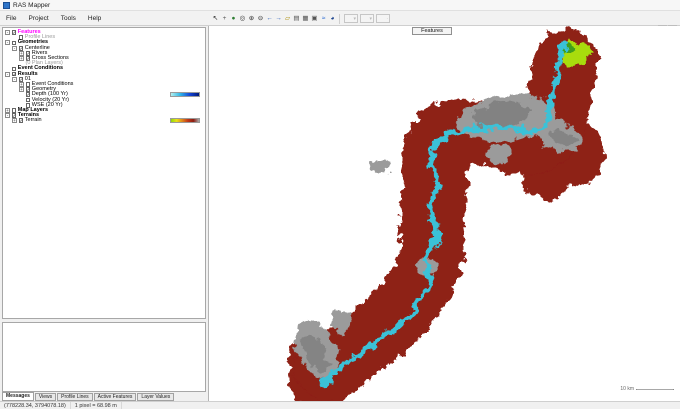 The height and width of the screenshot is (409, 680). What do you see at coordinates (351, 18) in the screenshot?
I see `animation-combo: ▾` at bounding box center [351, 18].